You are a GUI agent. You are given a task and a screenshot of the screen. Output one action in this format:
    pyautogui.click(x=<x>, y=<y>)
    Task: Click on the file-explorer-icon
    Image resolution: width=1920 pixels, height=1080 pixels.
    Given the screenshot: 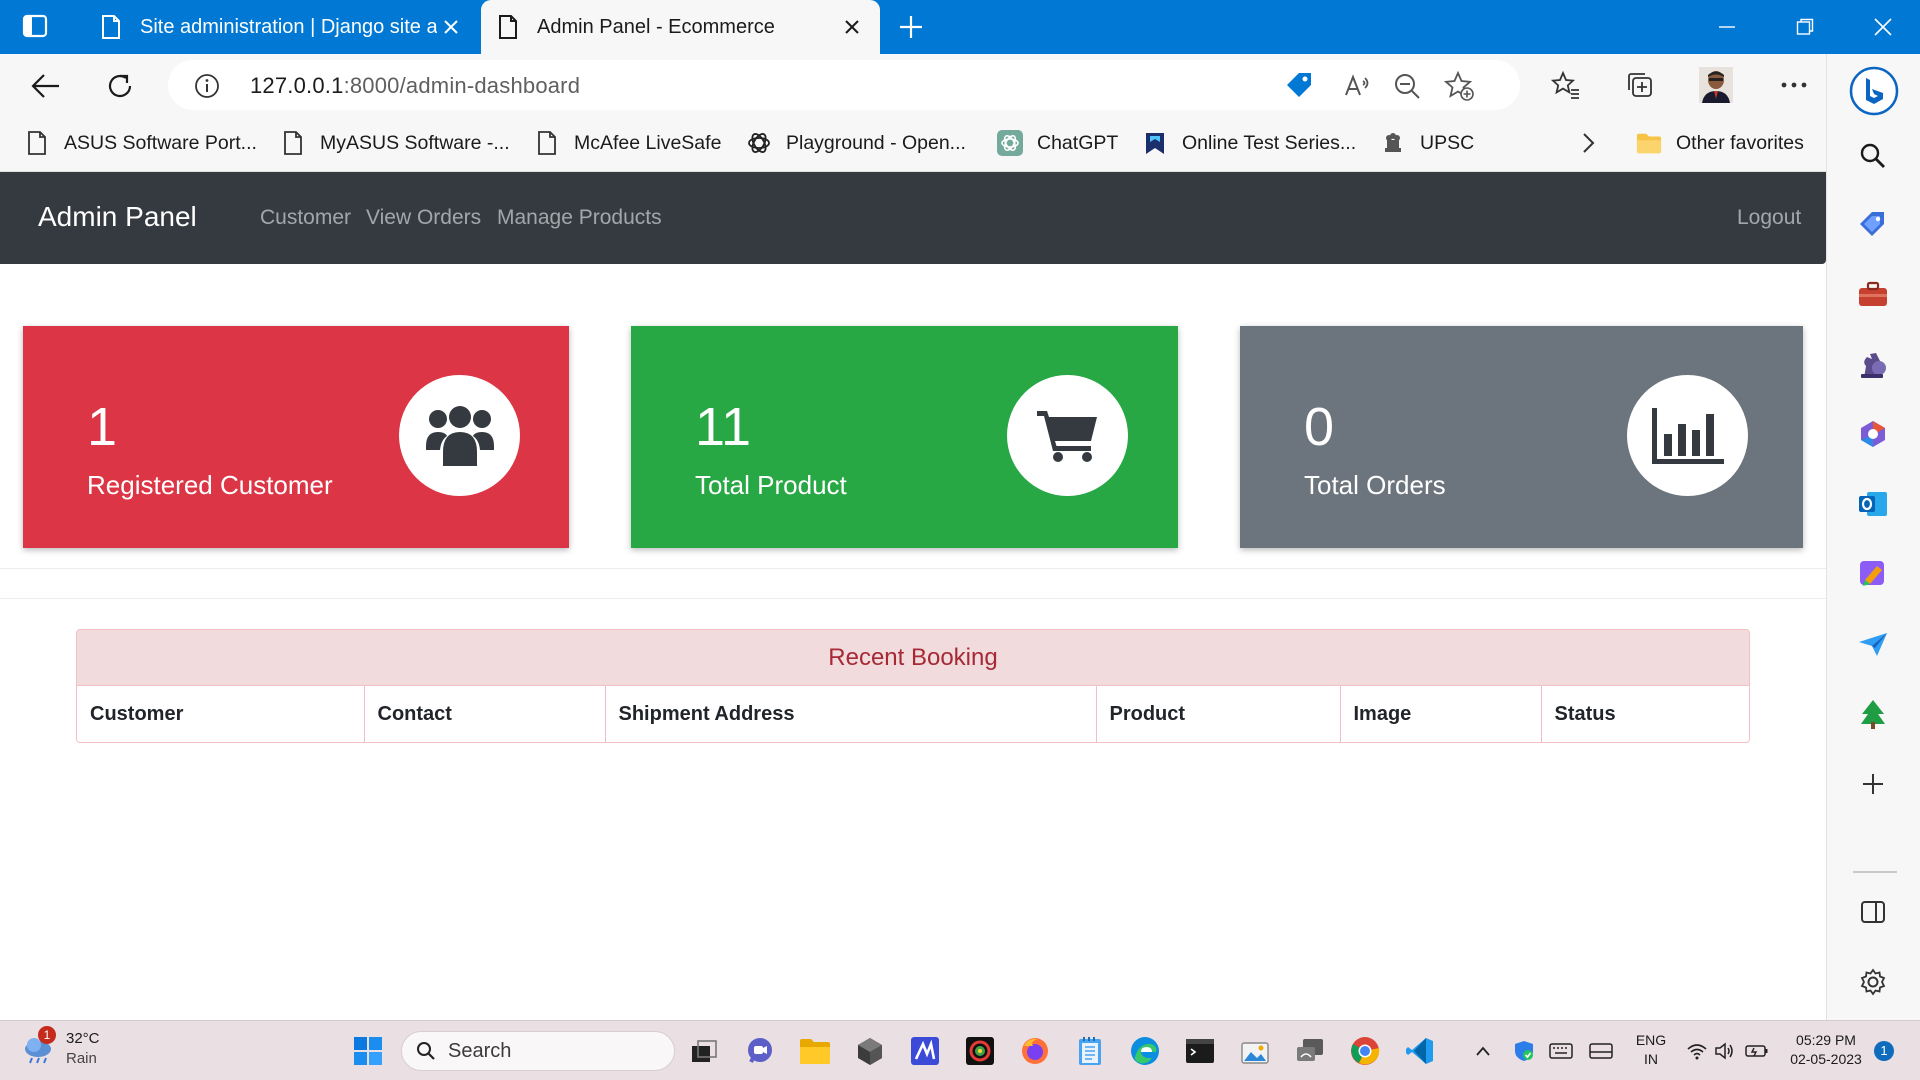 What is the action you would take?
    pyautogui.click(x=815, y=1051)
    